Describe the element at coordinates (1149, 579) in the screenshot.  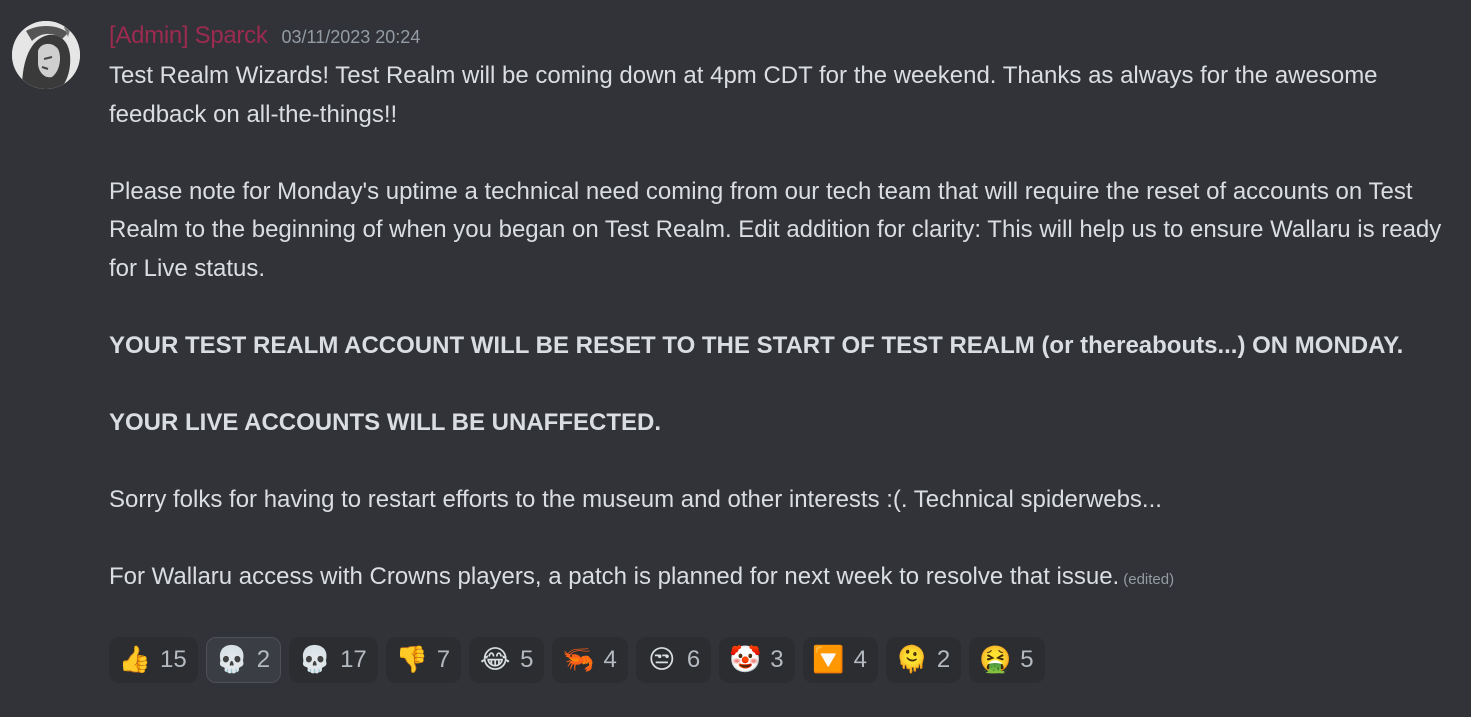
I see `edited-label: (edited)` at that location.